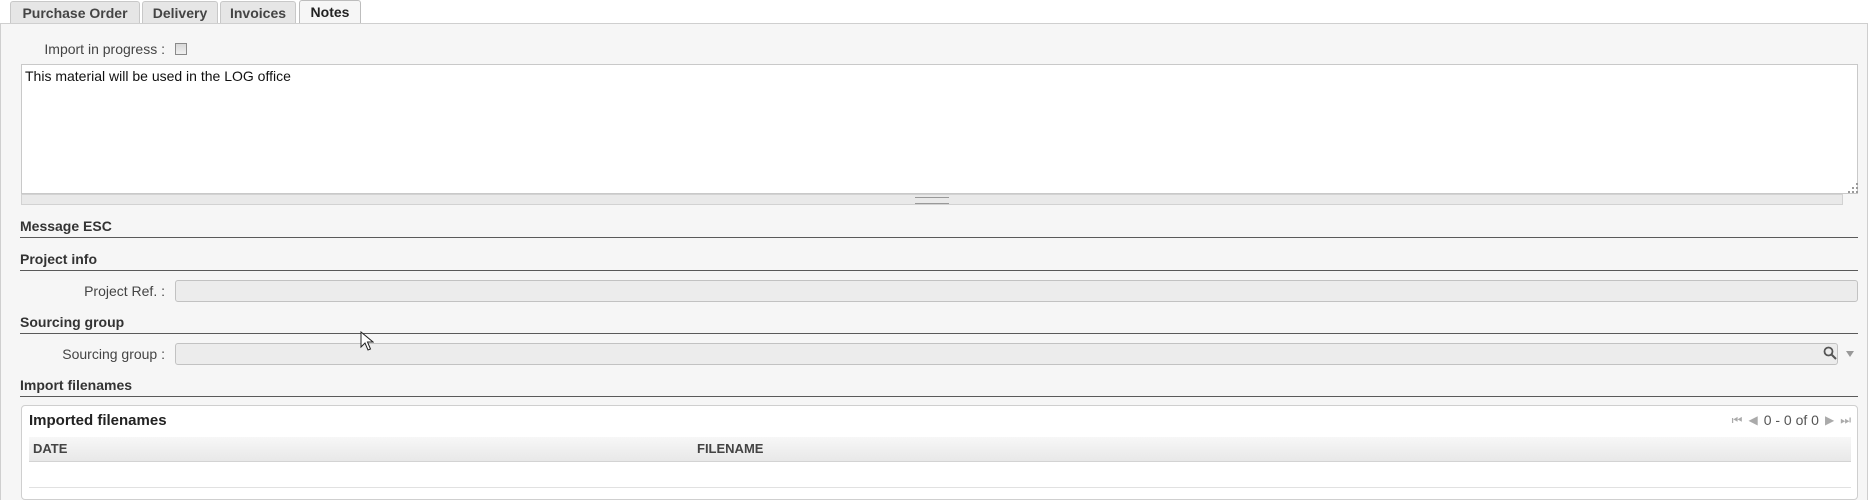  What do you see at coordinates (66, 226) in the screenshot?
I see `section-message-esc-label: Message ESC` at bounding box center [66, 226].